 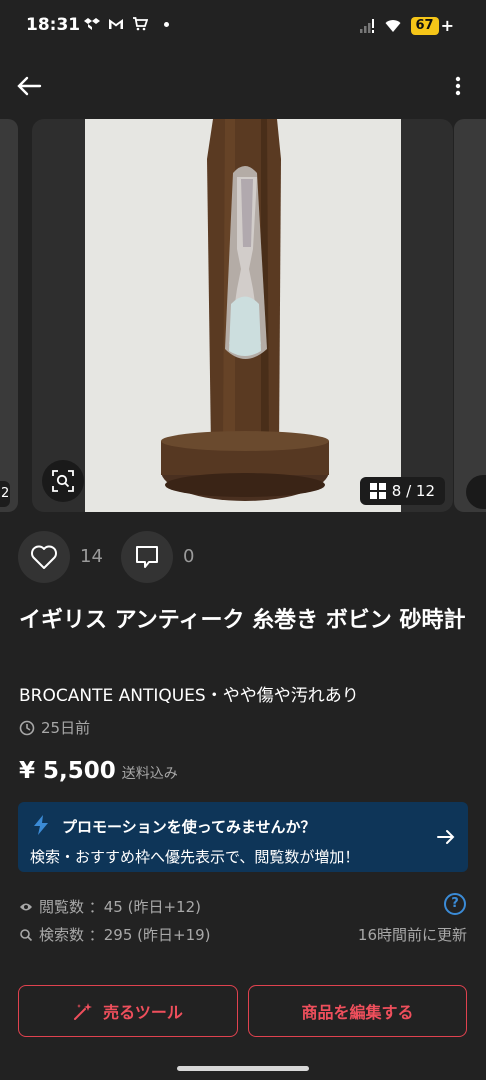 I want to click on view-stats: 閲覧数 ：45 (昨日+12), so click(x=110, y=906).